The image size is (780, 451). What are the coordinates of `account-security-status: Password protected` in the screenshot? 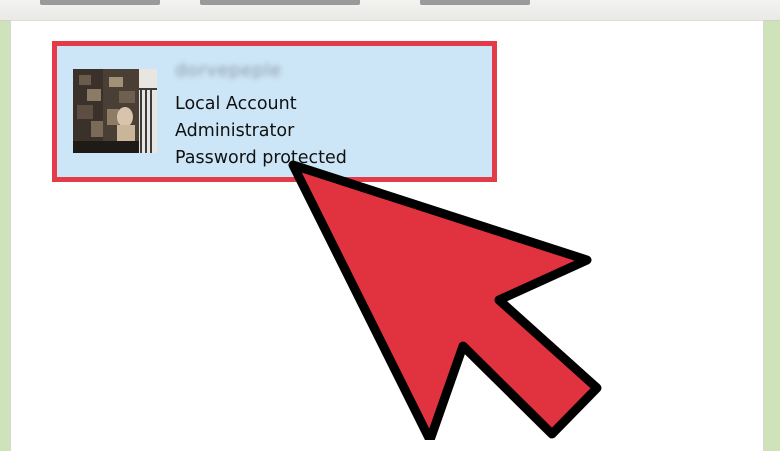 It's located at (261, 158).